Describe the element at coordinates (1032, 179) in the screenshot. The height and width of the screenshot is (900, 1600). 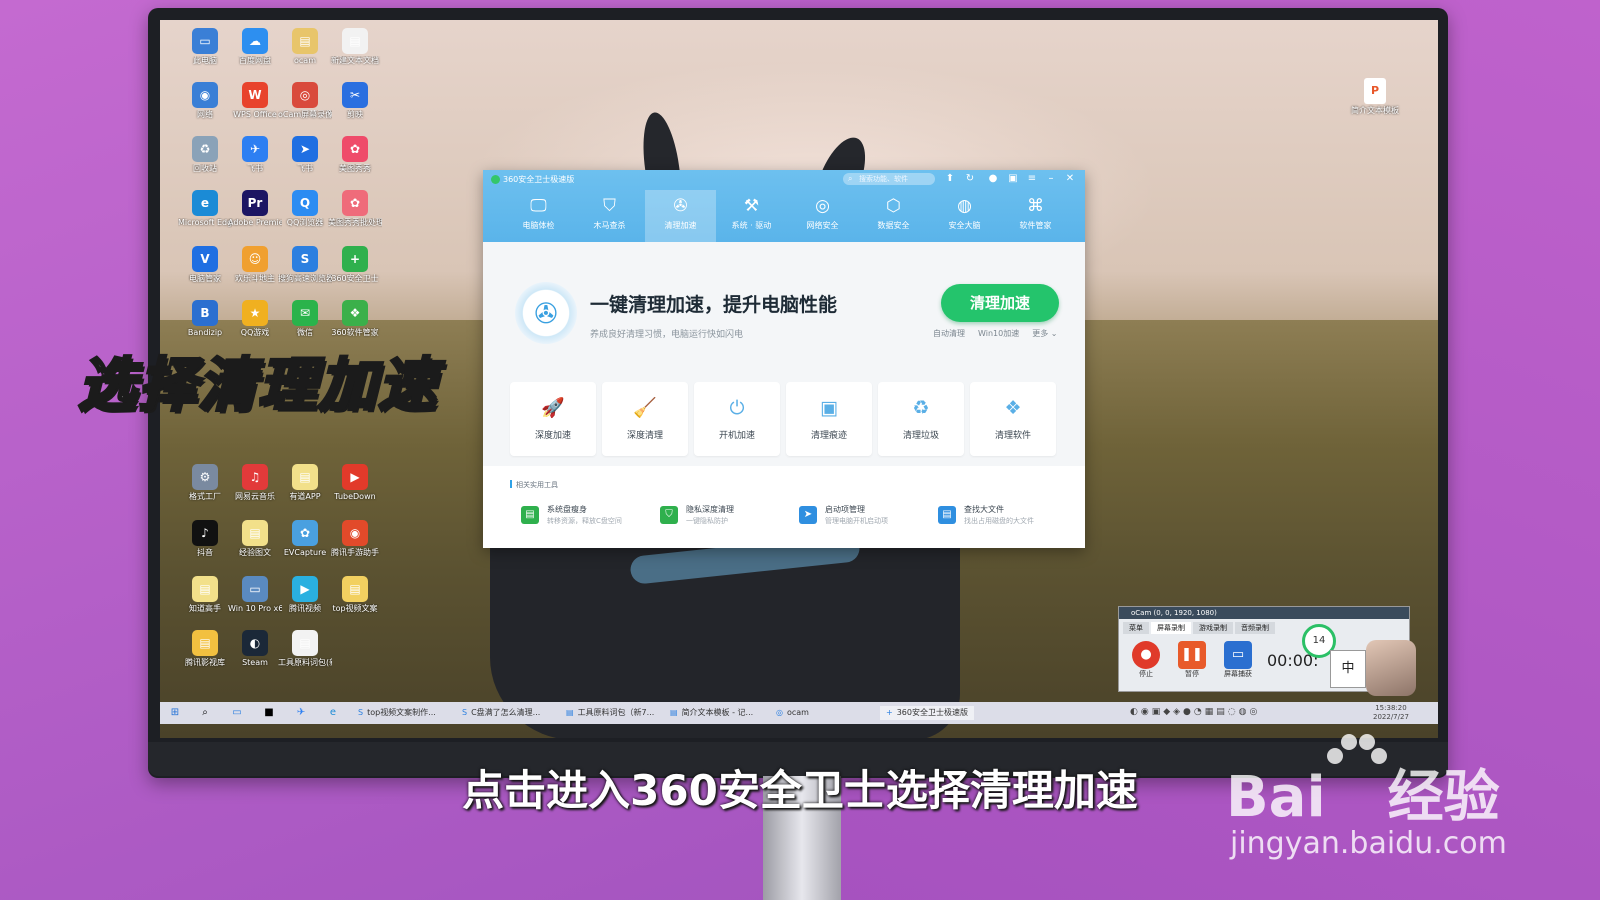
I see `menu-icon: ≡` at that location.